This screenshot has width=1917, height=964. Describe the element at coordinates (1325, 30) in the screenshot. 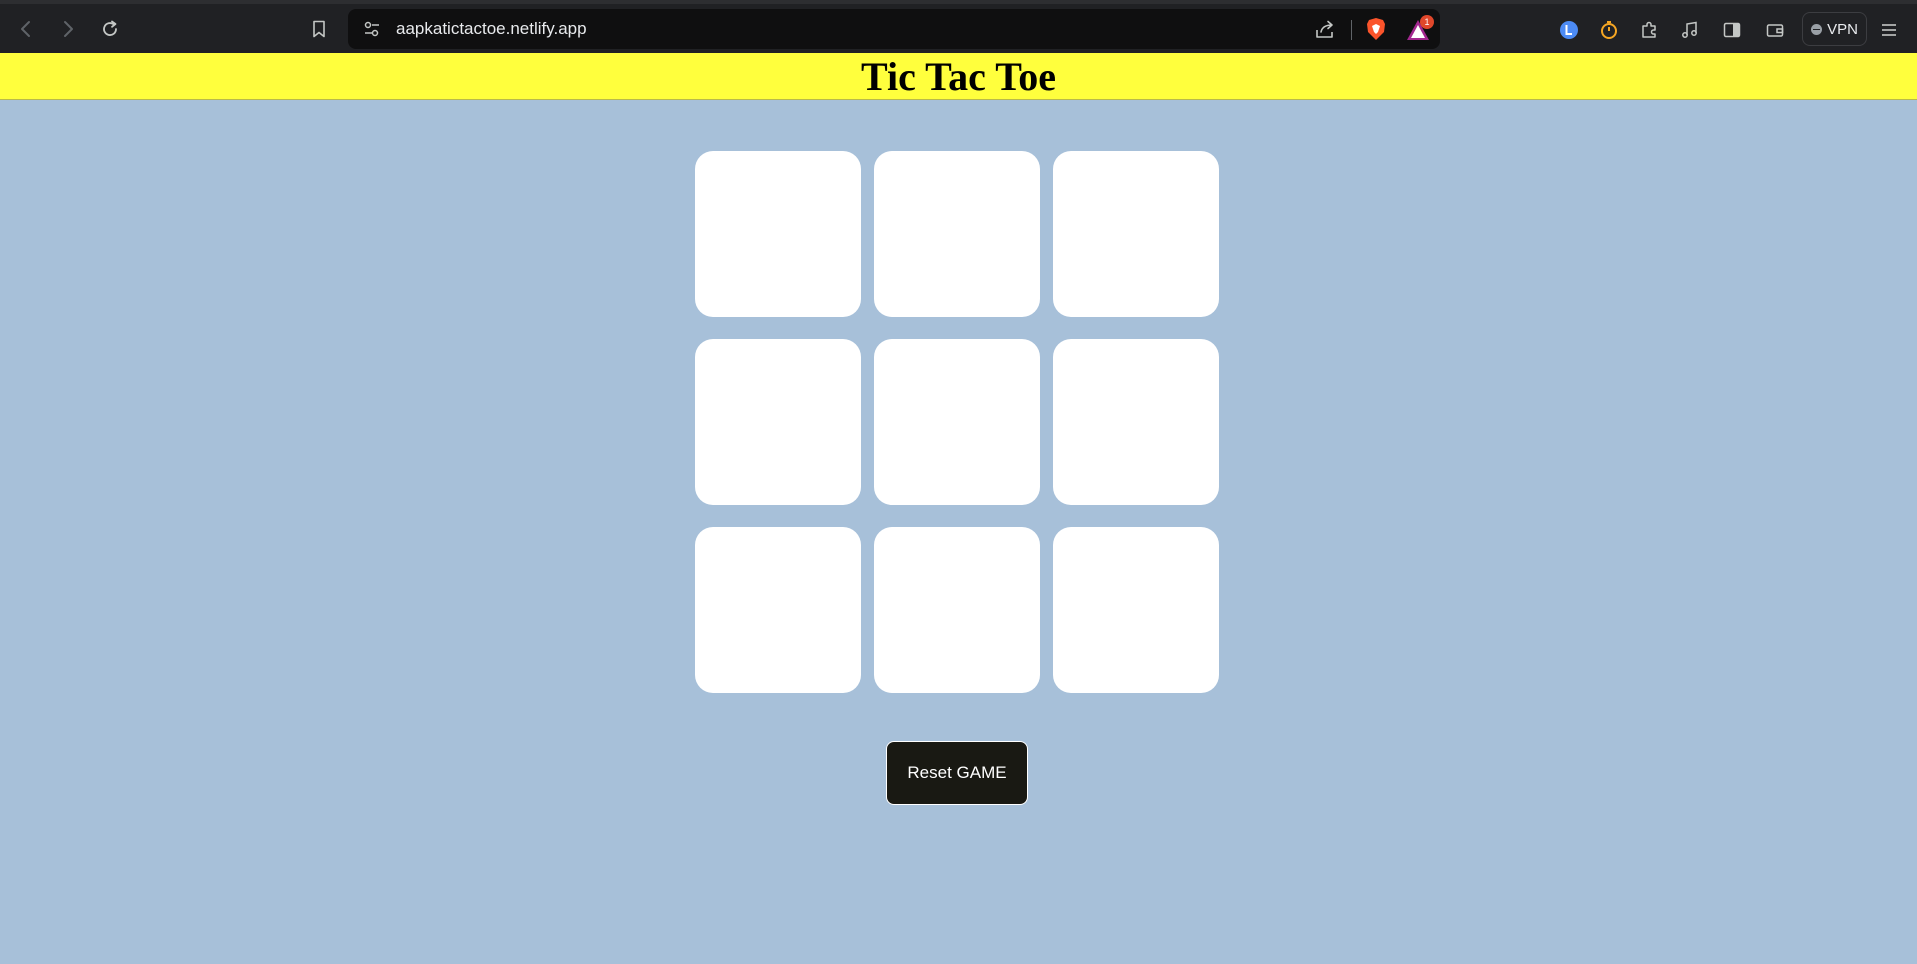

I see `share-icon` at that location.